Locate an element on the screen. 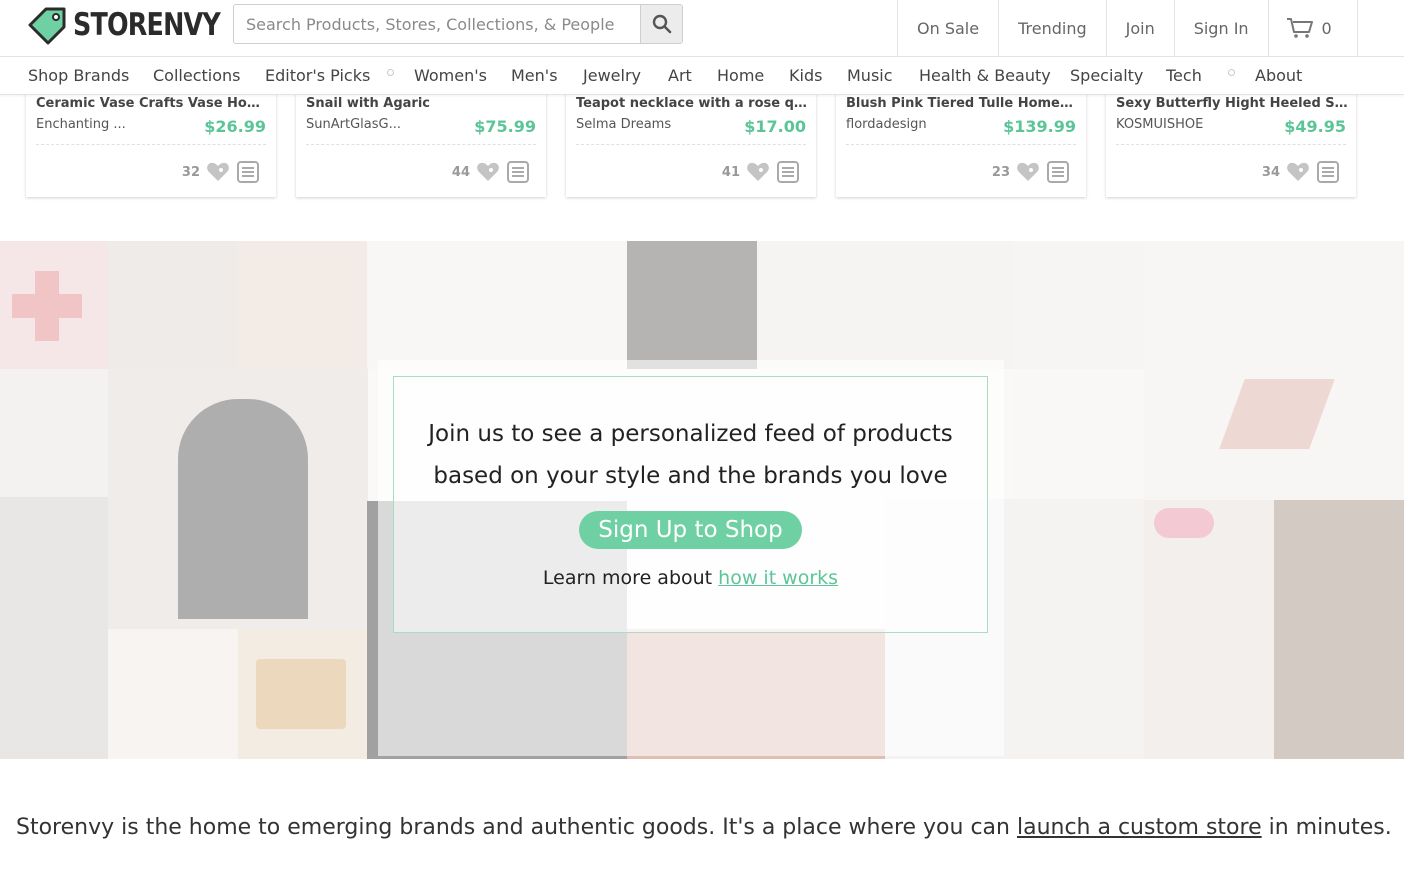 This screenshot has width=1404, height=883. search-input is located at coordinates (437, 24).